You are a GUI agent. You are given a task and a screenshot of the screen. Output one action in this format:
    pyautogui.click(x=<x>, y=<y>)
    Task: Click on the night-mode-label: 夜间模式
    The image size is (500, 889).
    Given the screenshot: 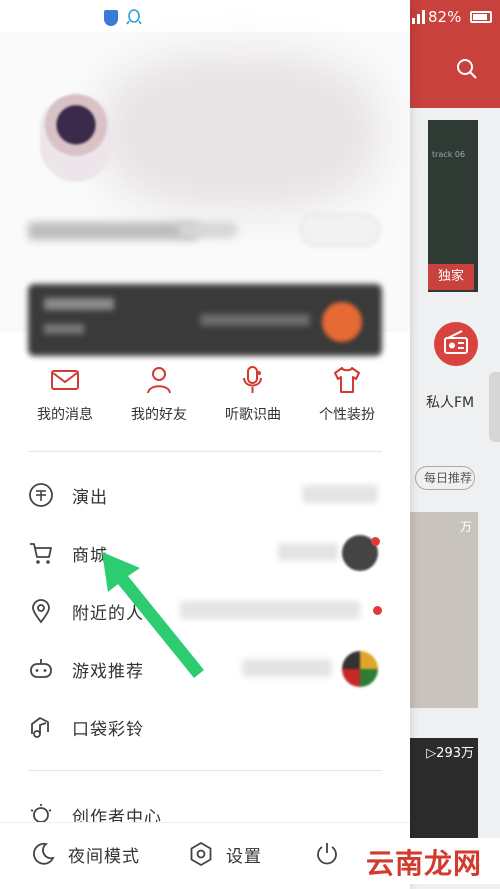 What is the action you would take?
    pyautogui.click(x=104, y=856)
    